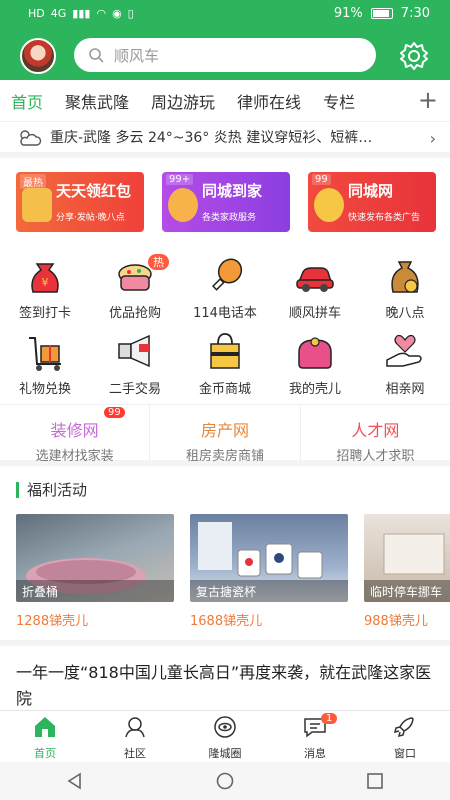 Image resolution: width=450 pixels, height=800 pixels. Describe the element at coordinates (315, 352) in the screenshot. I see `wallet-icon` at that location.